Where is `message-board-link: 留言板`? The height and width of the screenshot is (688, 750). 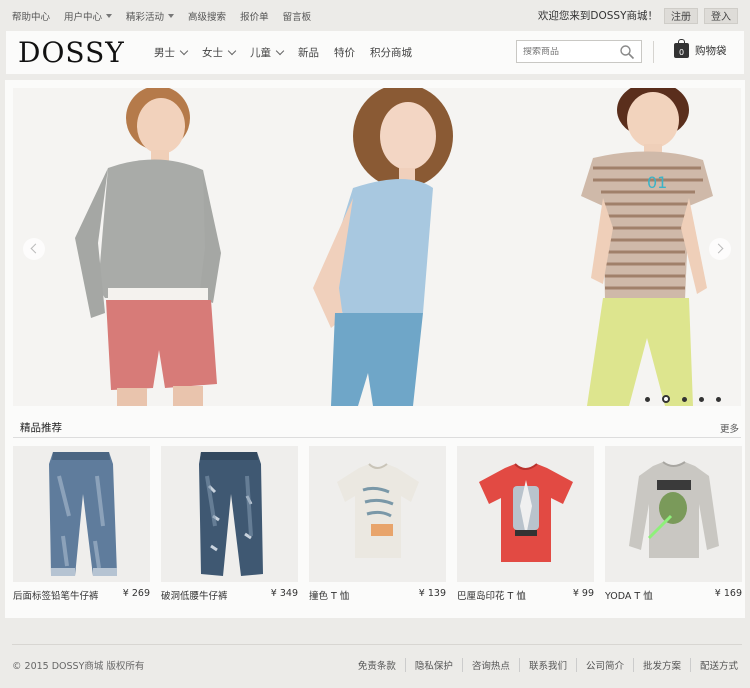
message-board-link: 留言板 is located at coordinates (297, 16).